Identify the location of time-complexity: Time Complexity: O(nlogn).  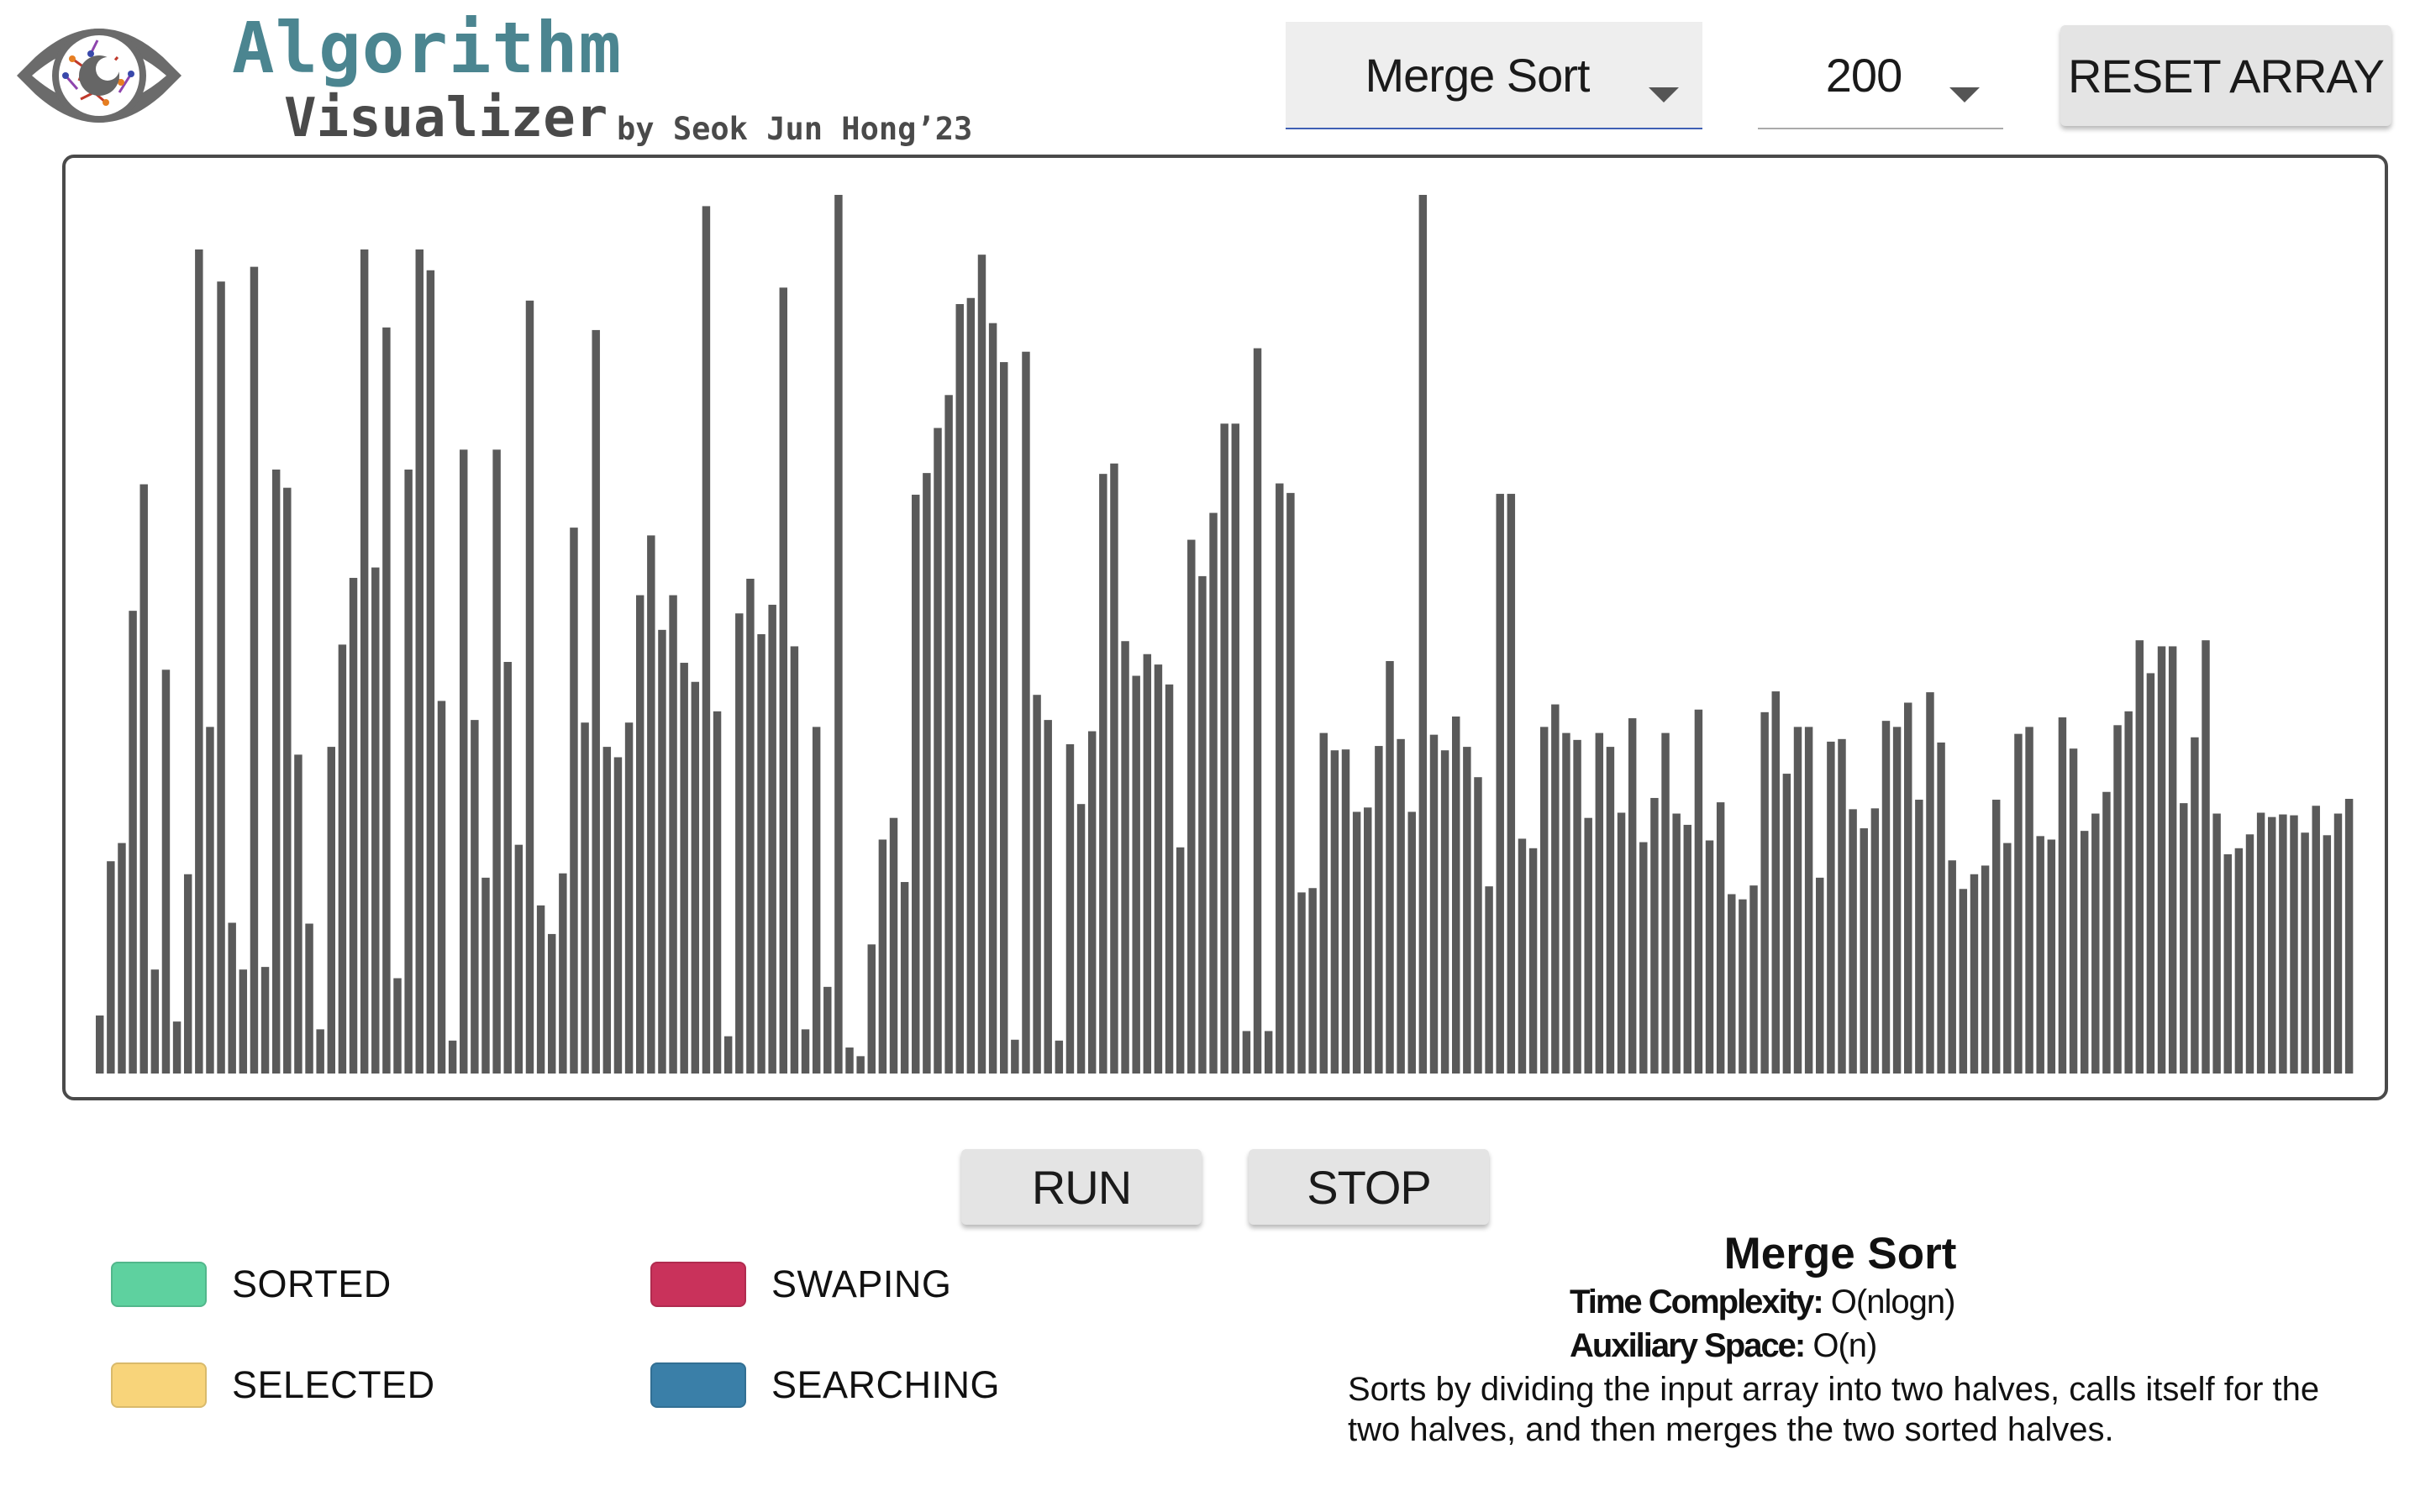
(1763, 1302).